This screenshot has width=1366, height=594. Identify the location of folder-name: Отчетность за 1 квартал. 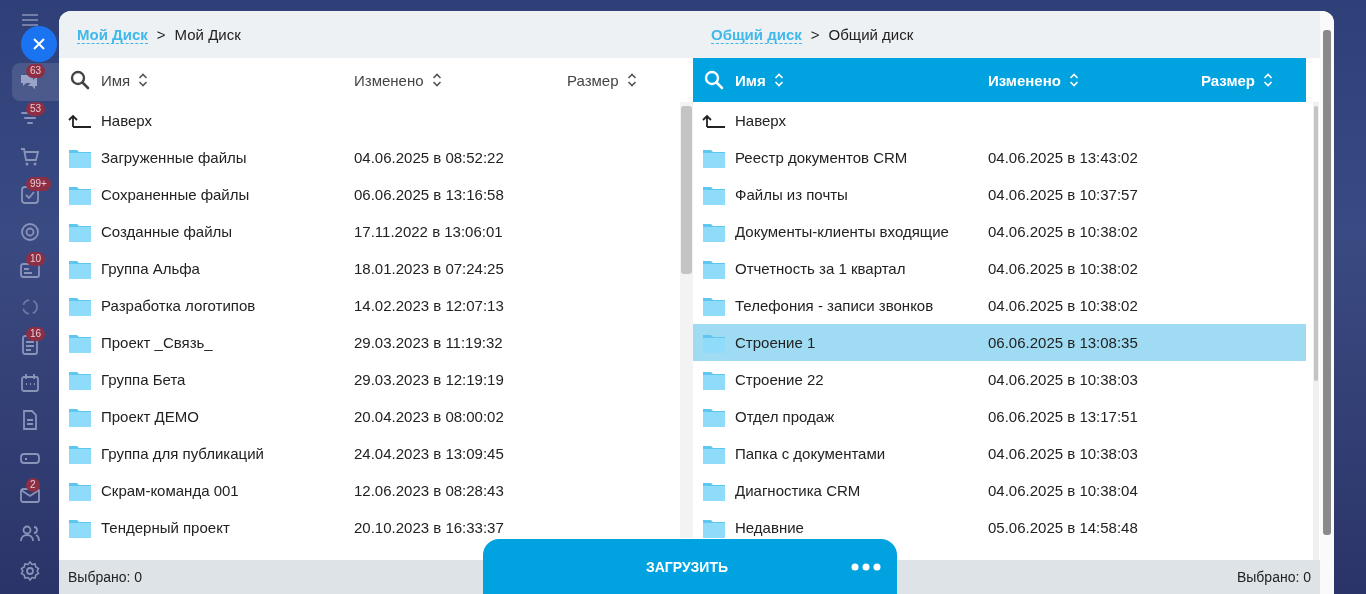
(820, 268).